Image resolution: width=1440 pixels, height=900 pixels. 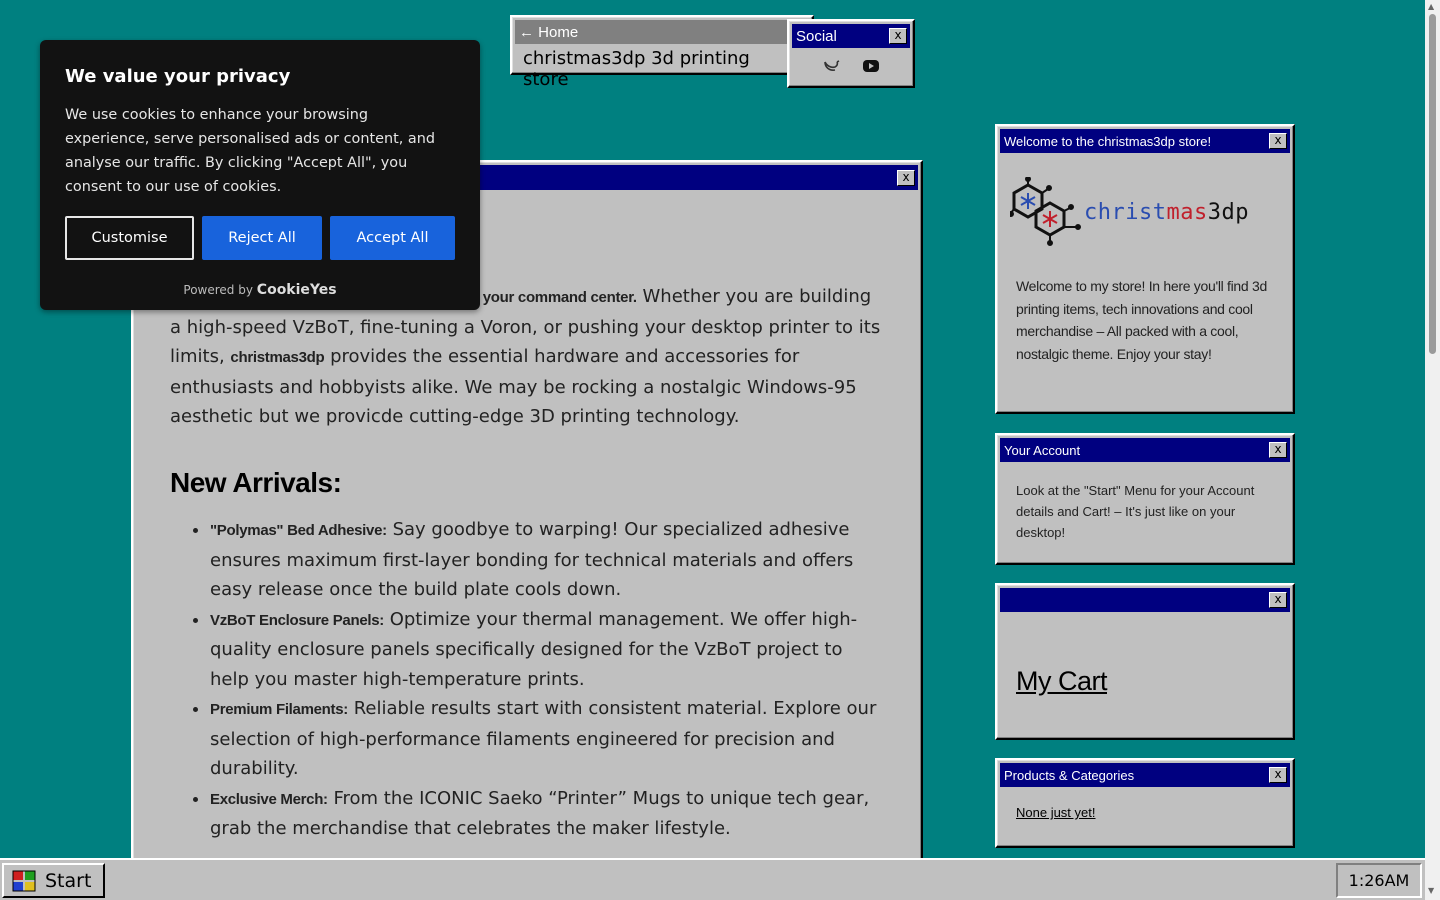 What do you see at coordinates (1145, 600) in the screenshot?
I see `cart-titlebar: x` at bounding box center [1145, 600].